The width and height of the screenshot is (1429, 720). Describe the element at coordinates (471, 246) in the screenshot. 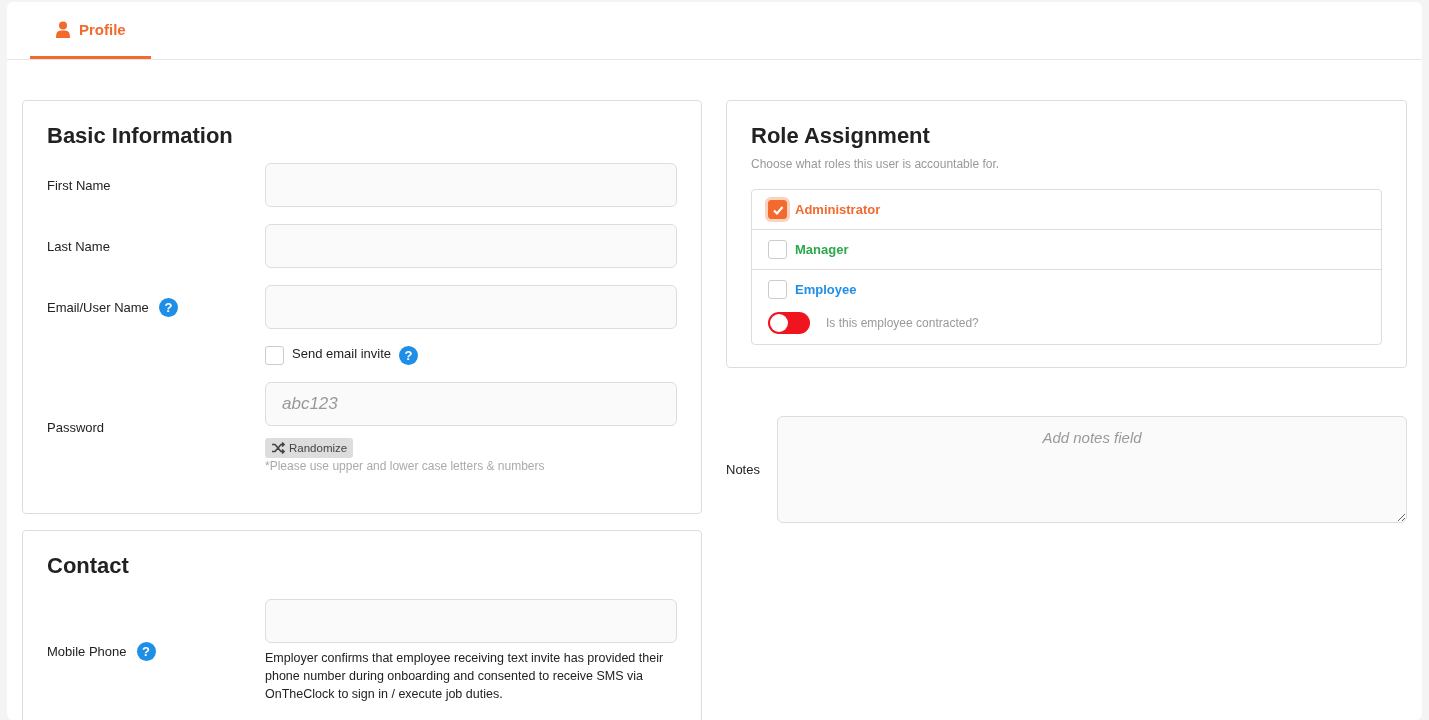

I see `last-name-field` at that location.